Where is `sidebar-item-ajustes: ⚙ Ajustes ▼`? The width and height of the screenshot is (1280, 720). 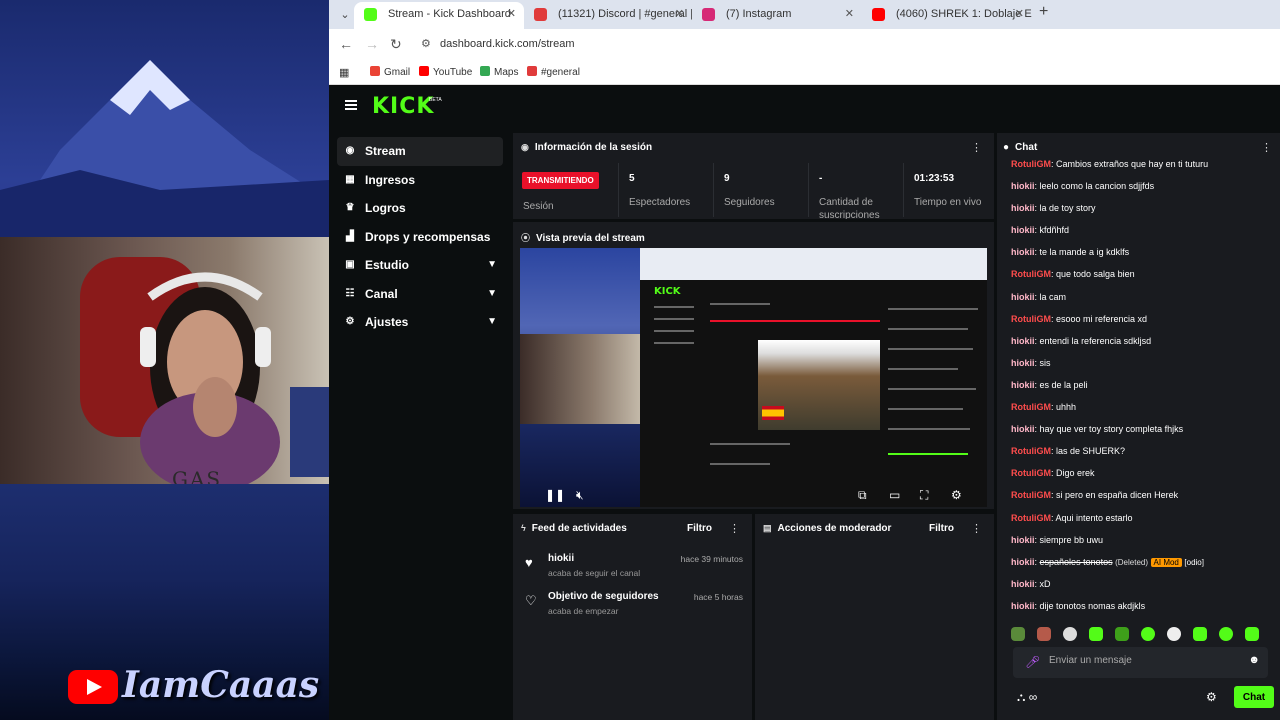 sidebar-item-ajustes: ⚙ Ajustes ▼ is located at coordinates (420, 322).